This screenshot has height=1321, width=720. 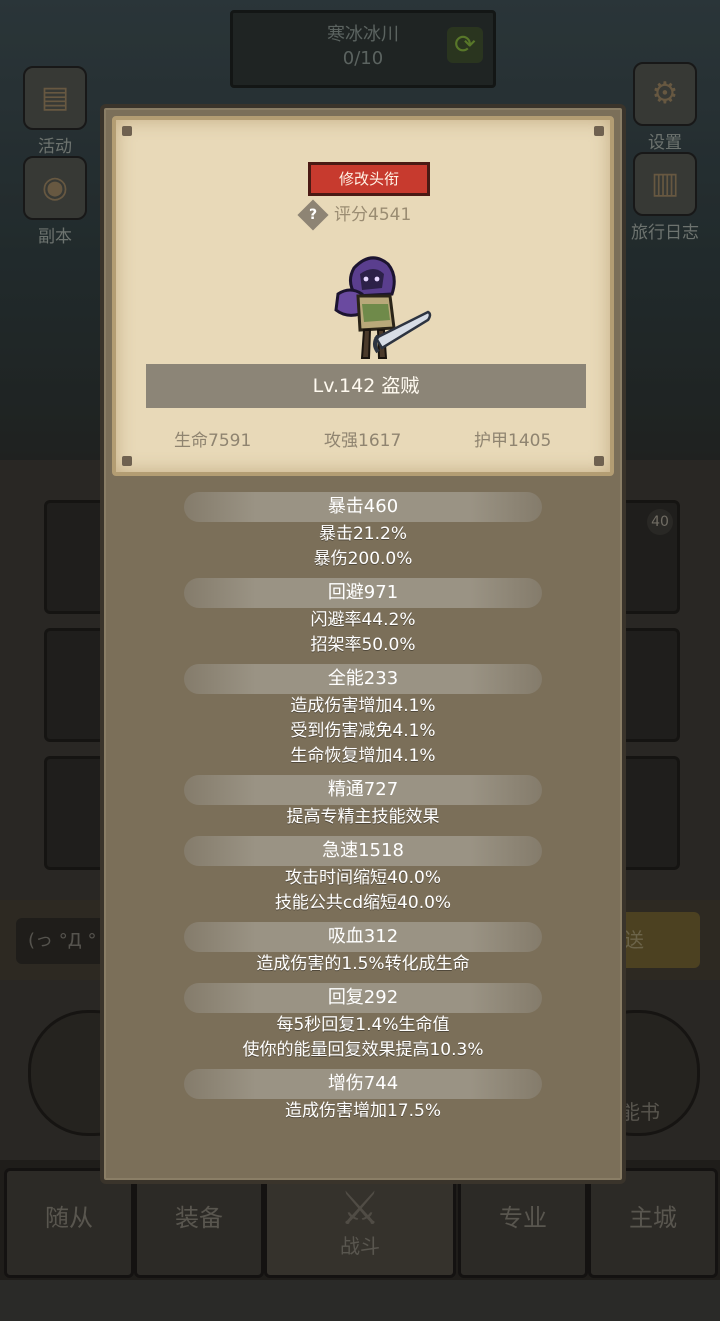 I want to click on rogue-character-sprite, so click(x=383, y=307).